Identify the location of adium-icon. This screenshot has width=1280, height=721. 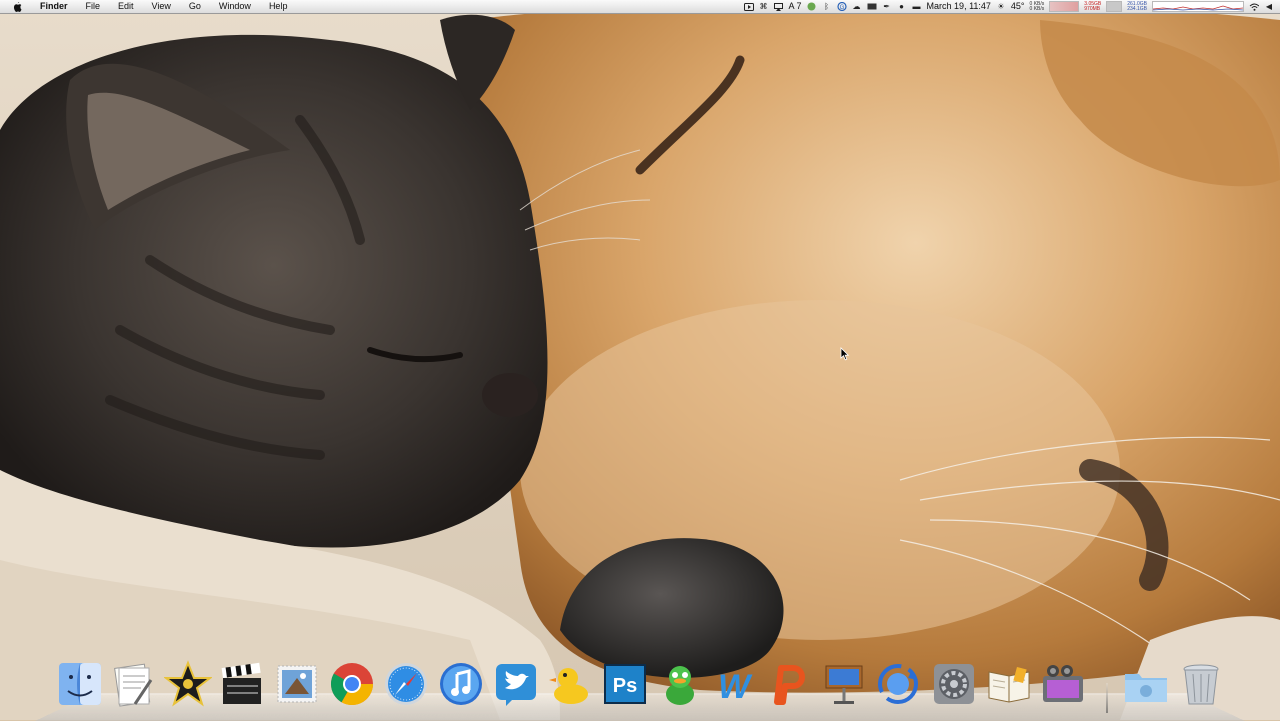
(680, 685).